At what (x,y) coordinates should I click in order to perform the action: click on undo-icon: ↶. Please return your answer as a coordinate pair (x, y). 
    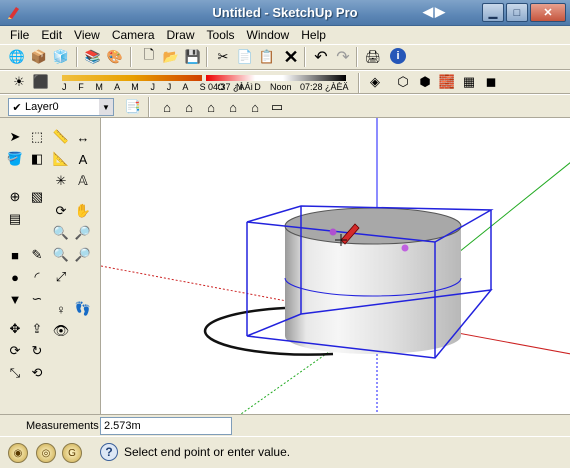
    Looking at the image, I should click on (321, 57).